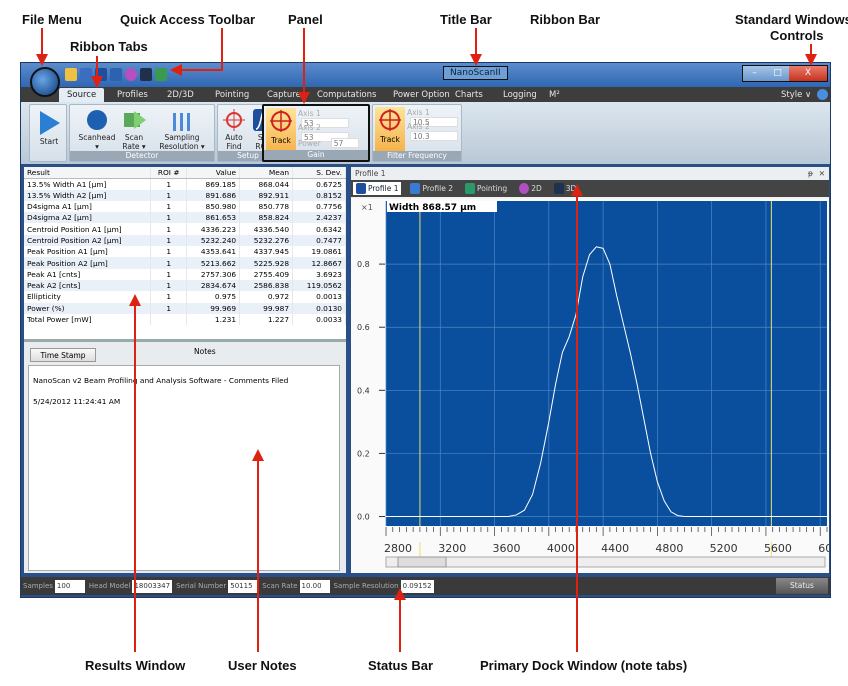 The width and height of the screenshot is (848, 686). I want to click on table-row: Ellipticity 1 0.975 0.972 0.0013, so click(185, 297).